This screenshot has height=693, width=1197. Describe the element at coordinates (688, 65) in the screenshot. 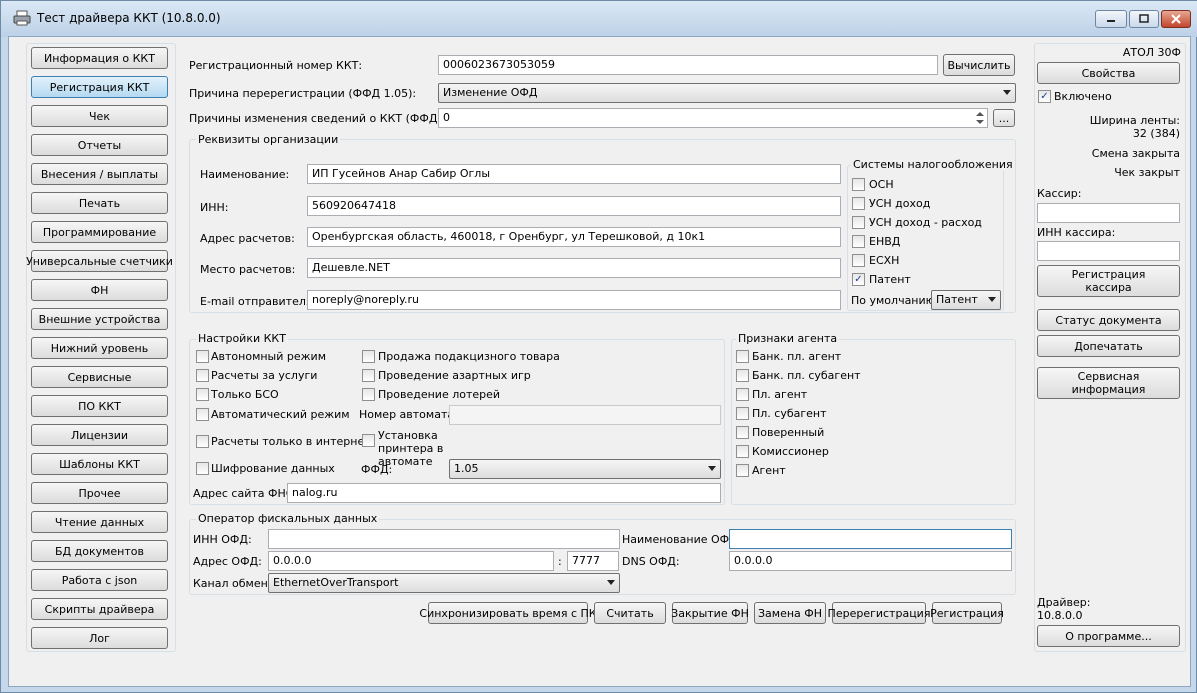

I see `regnum-field: 0006023673053059` at that location.